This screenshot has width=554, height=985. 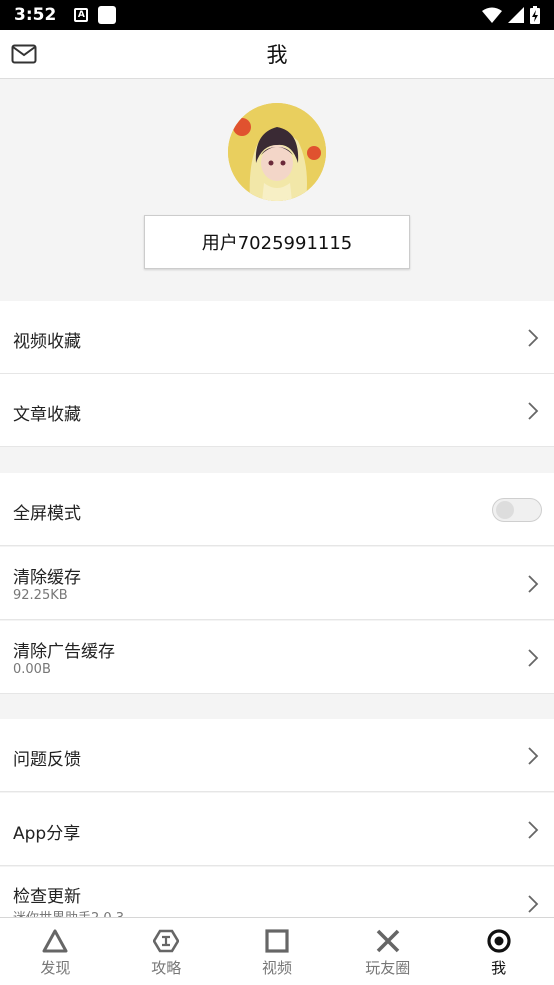 I want to click on tab-discover: 发现, so click(x=55, y=951).